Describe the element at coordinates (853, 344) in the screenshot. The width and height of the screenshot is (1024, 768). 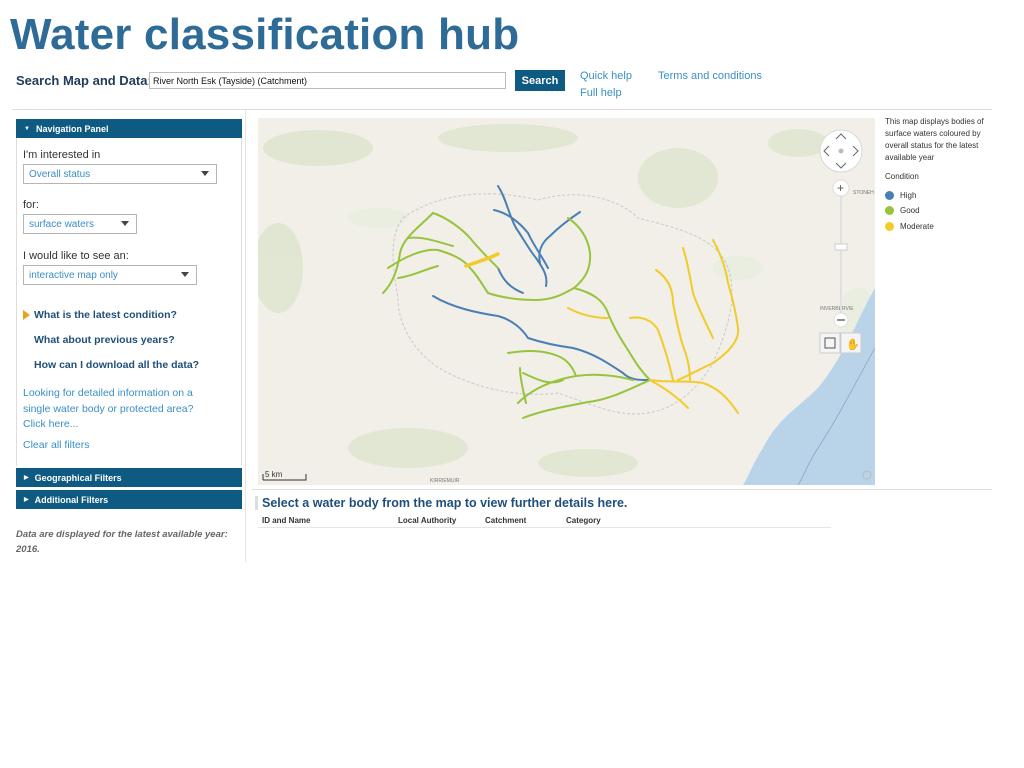
I see `hand-icon: ✋` at that location.